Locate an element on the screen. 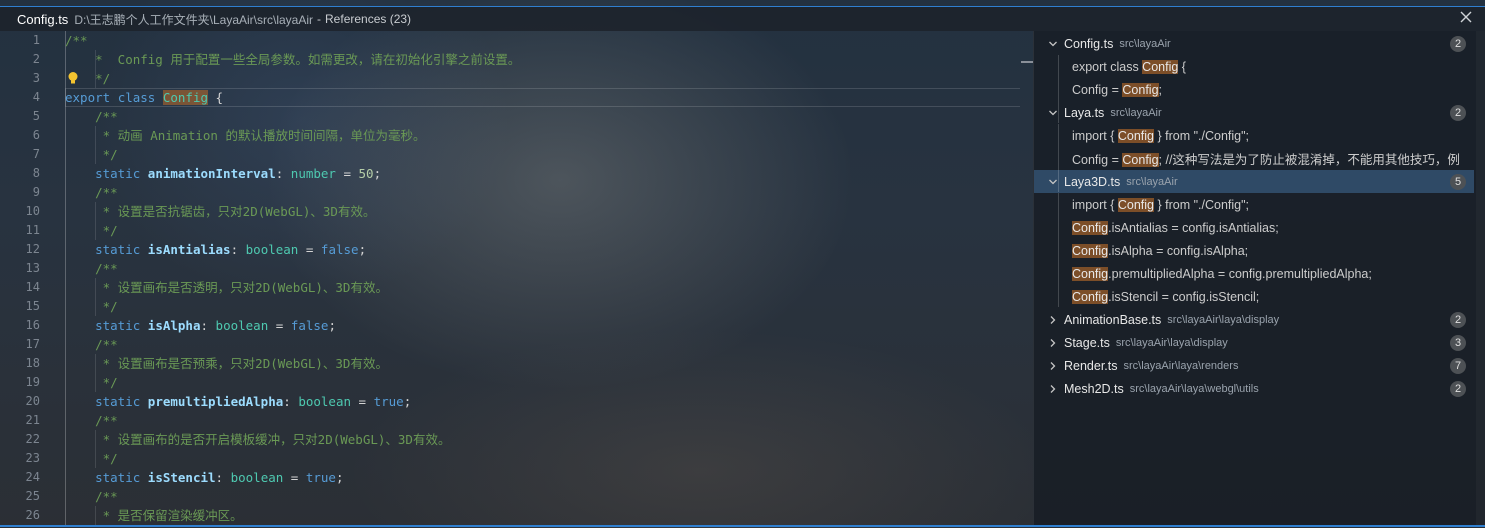  reference-file-name: Config.ts is located at coordinates (1089, 43).